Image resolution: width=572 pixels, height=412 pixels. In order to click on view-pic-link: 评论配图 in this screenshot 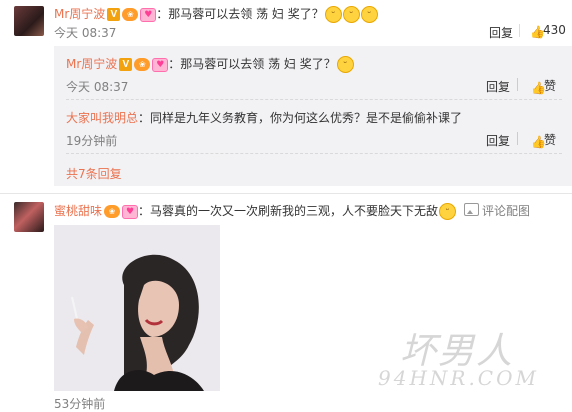, I will do `click(497, 210)`.